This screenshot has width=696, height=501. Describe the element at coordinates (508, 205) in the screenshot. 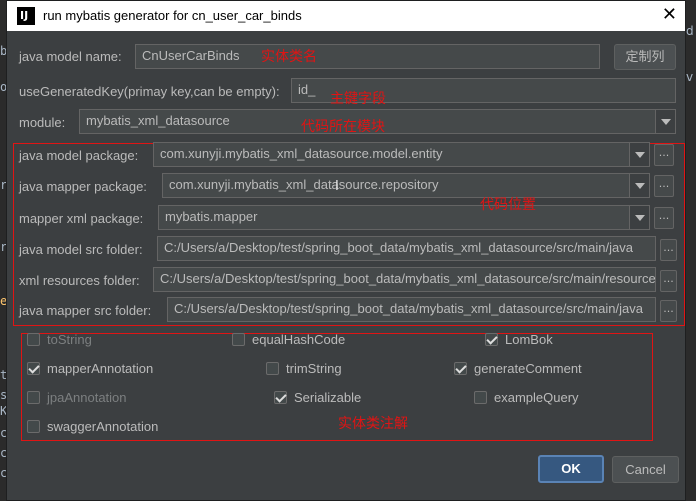

I see `code-location-annotation: 代码位置` at that location.